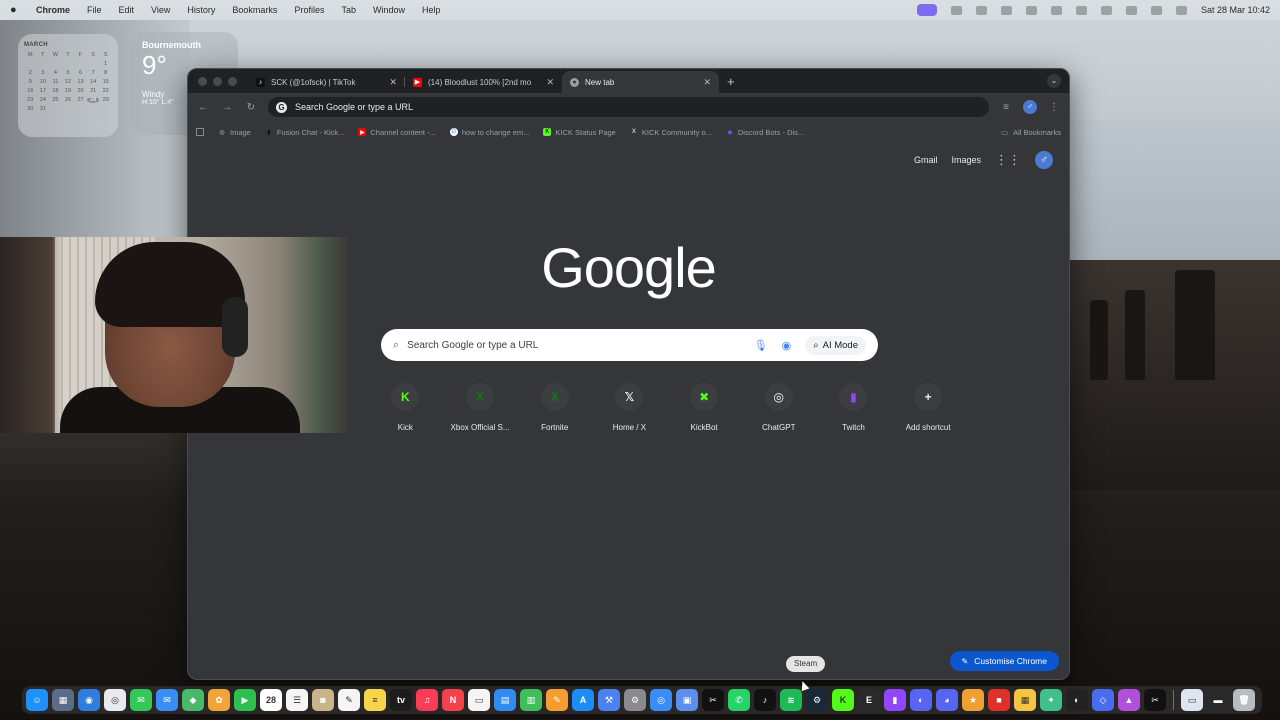 Image resolution: width=1280 pixels, height=720 pixels. What do you see at coordinates (401, 700) in the screenshot?
I see `tv-icon: tv` at bounding box center [401, 700].